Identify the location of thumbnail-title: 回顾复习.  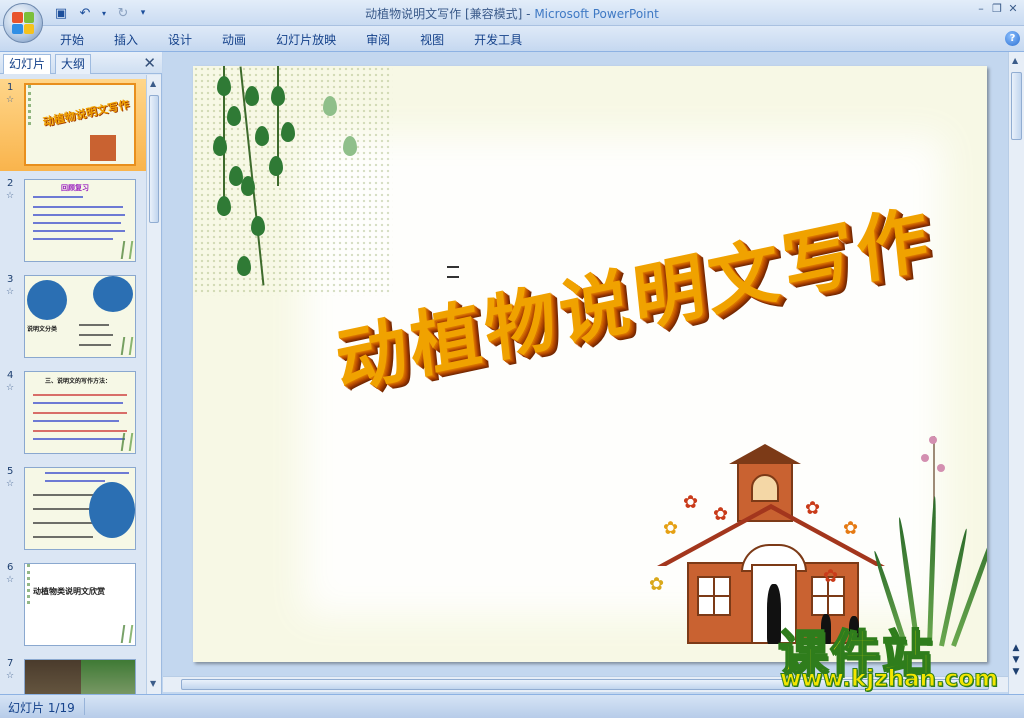
(75, 188).